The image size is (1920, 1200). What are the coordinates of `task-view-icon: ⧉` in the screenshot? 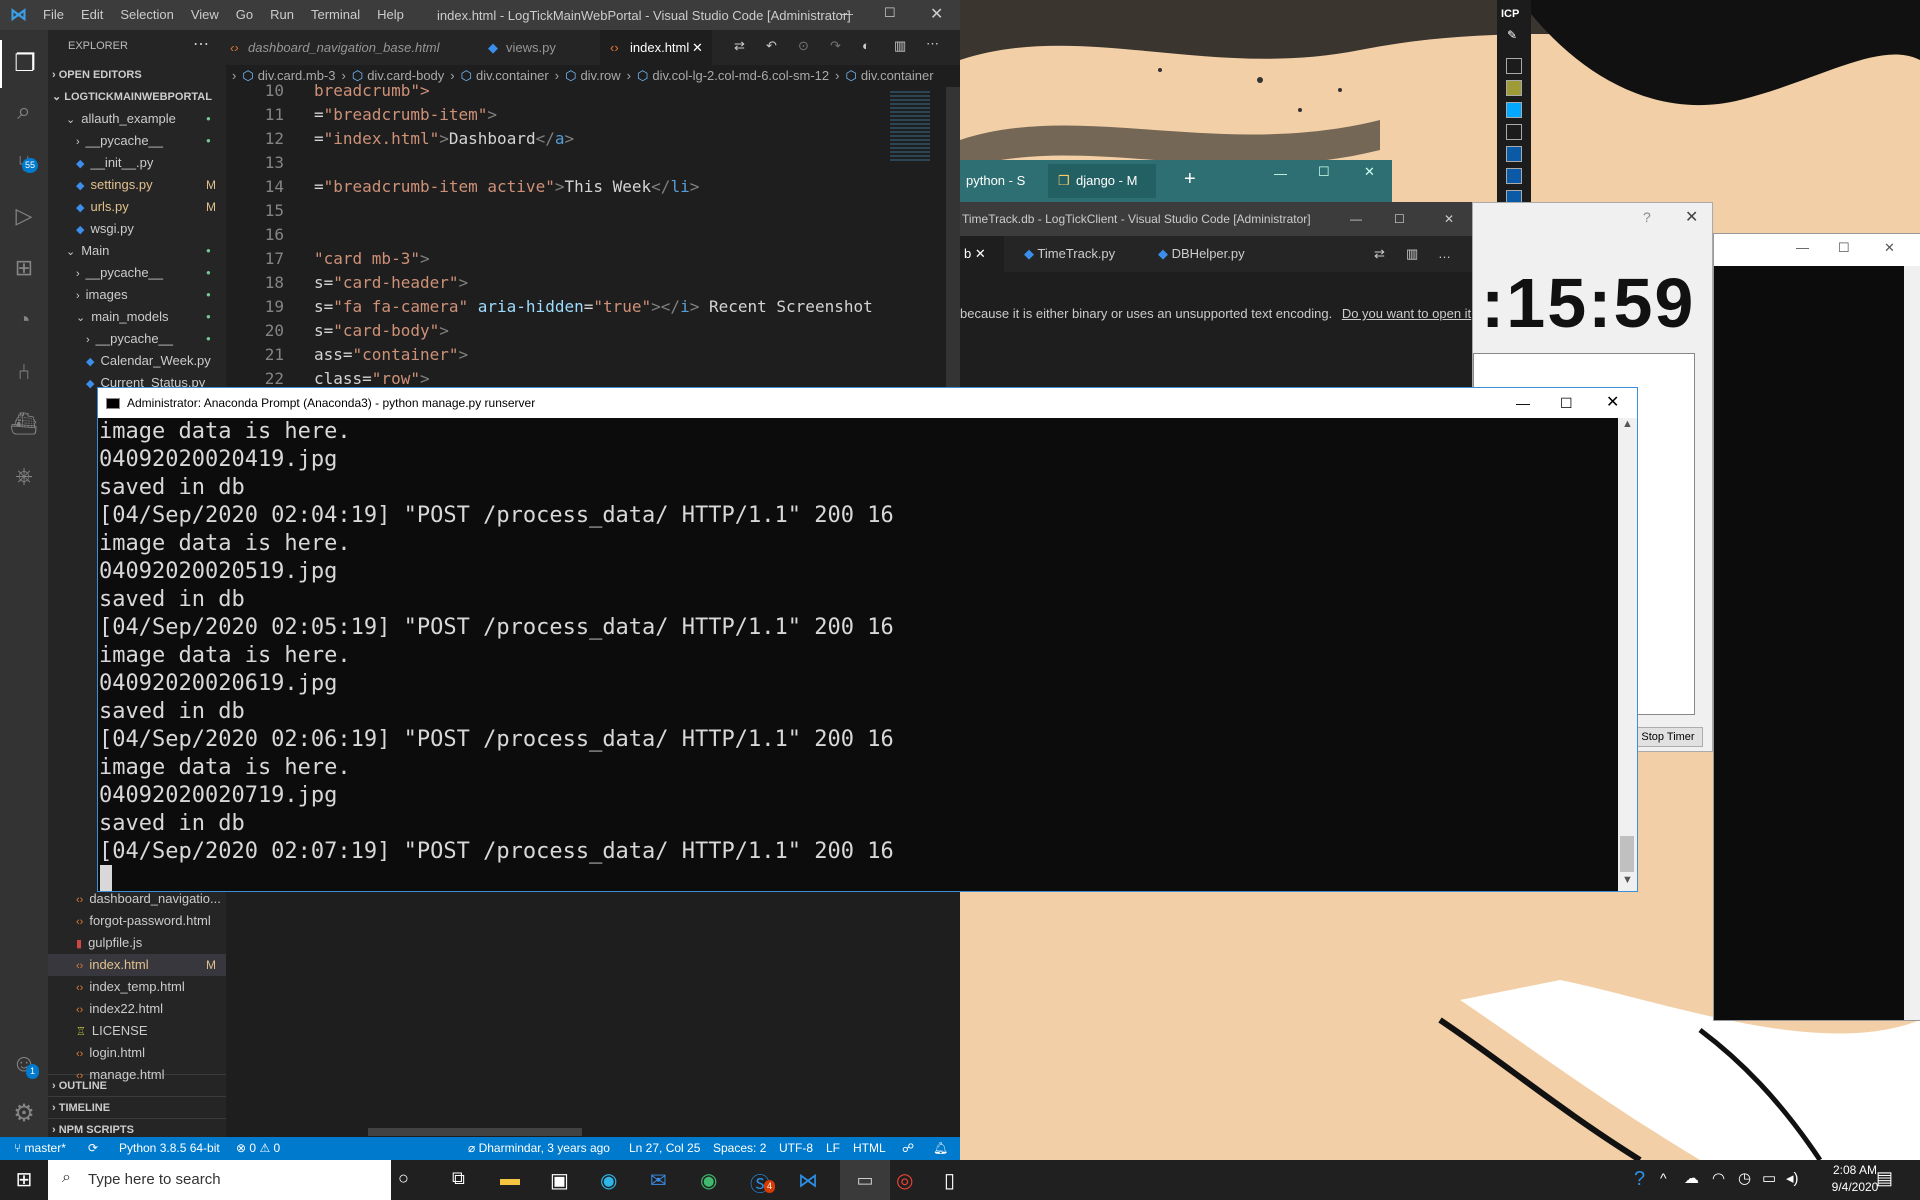 It's located at (458, 1178).